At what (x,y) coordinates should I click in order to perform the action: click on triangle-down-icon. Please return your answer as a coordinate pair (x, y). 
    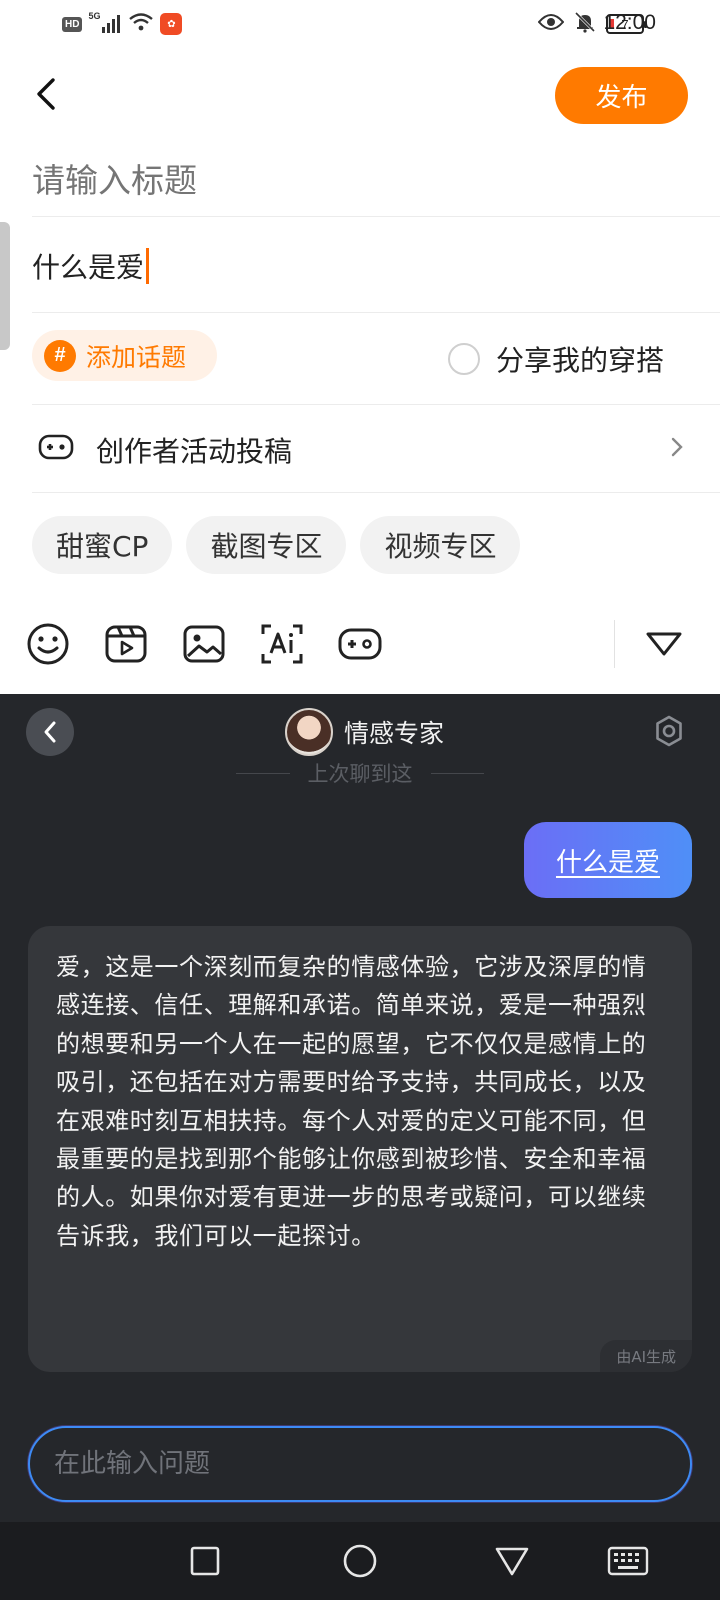
    Looking at the image, I should click on (664, 644).